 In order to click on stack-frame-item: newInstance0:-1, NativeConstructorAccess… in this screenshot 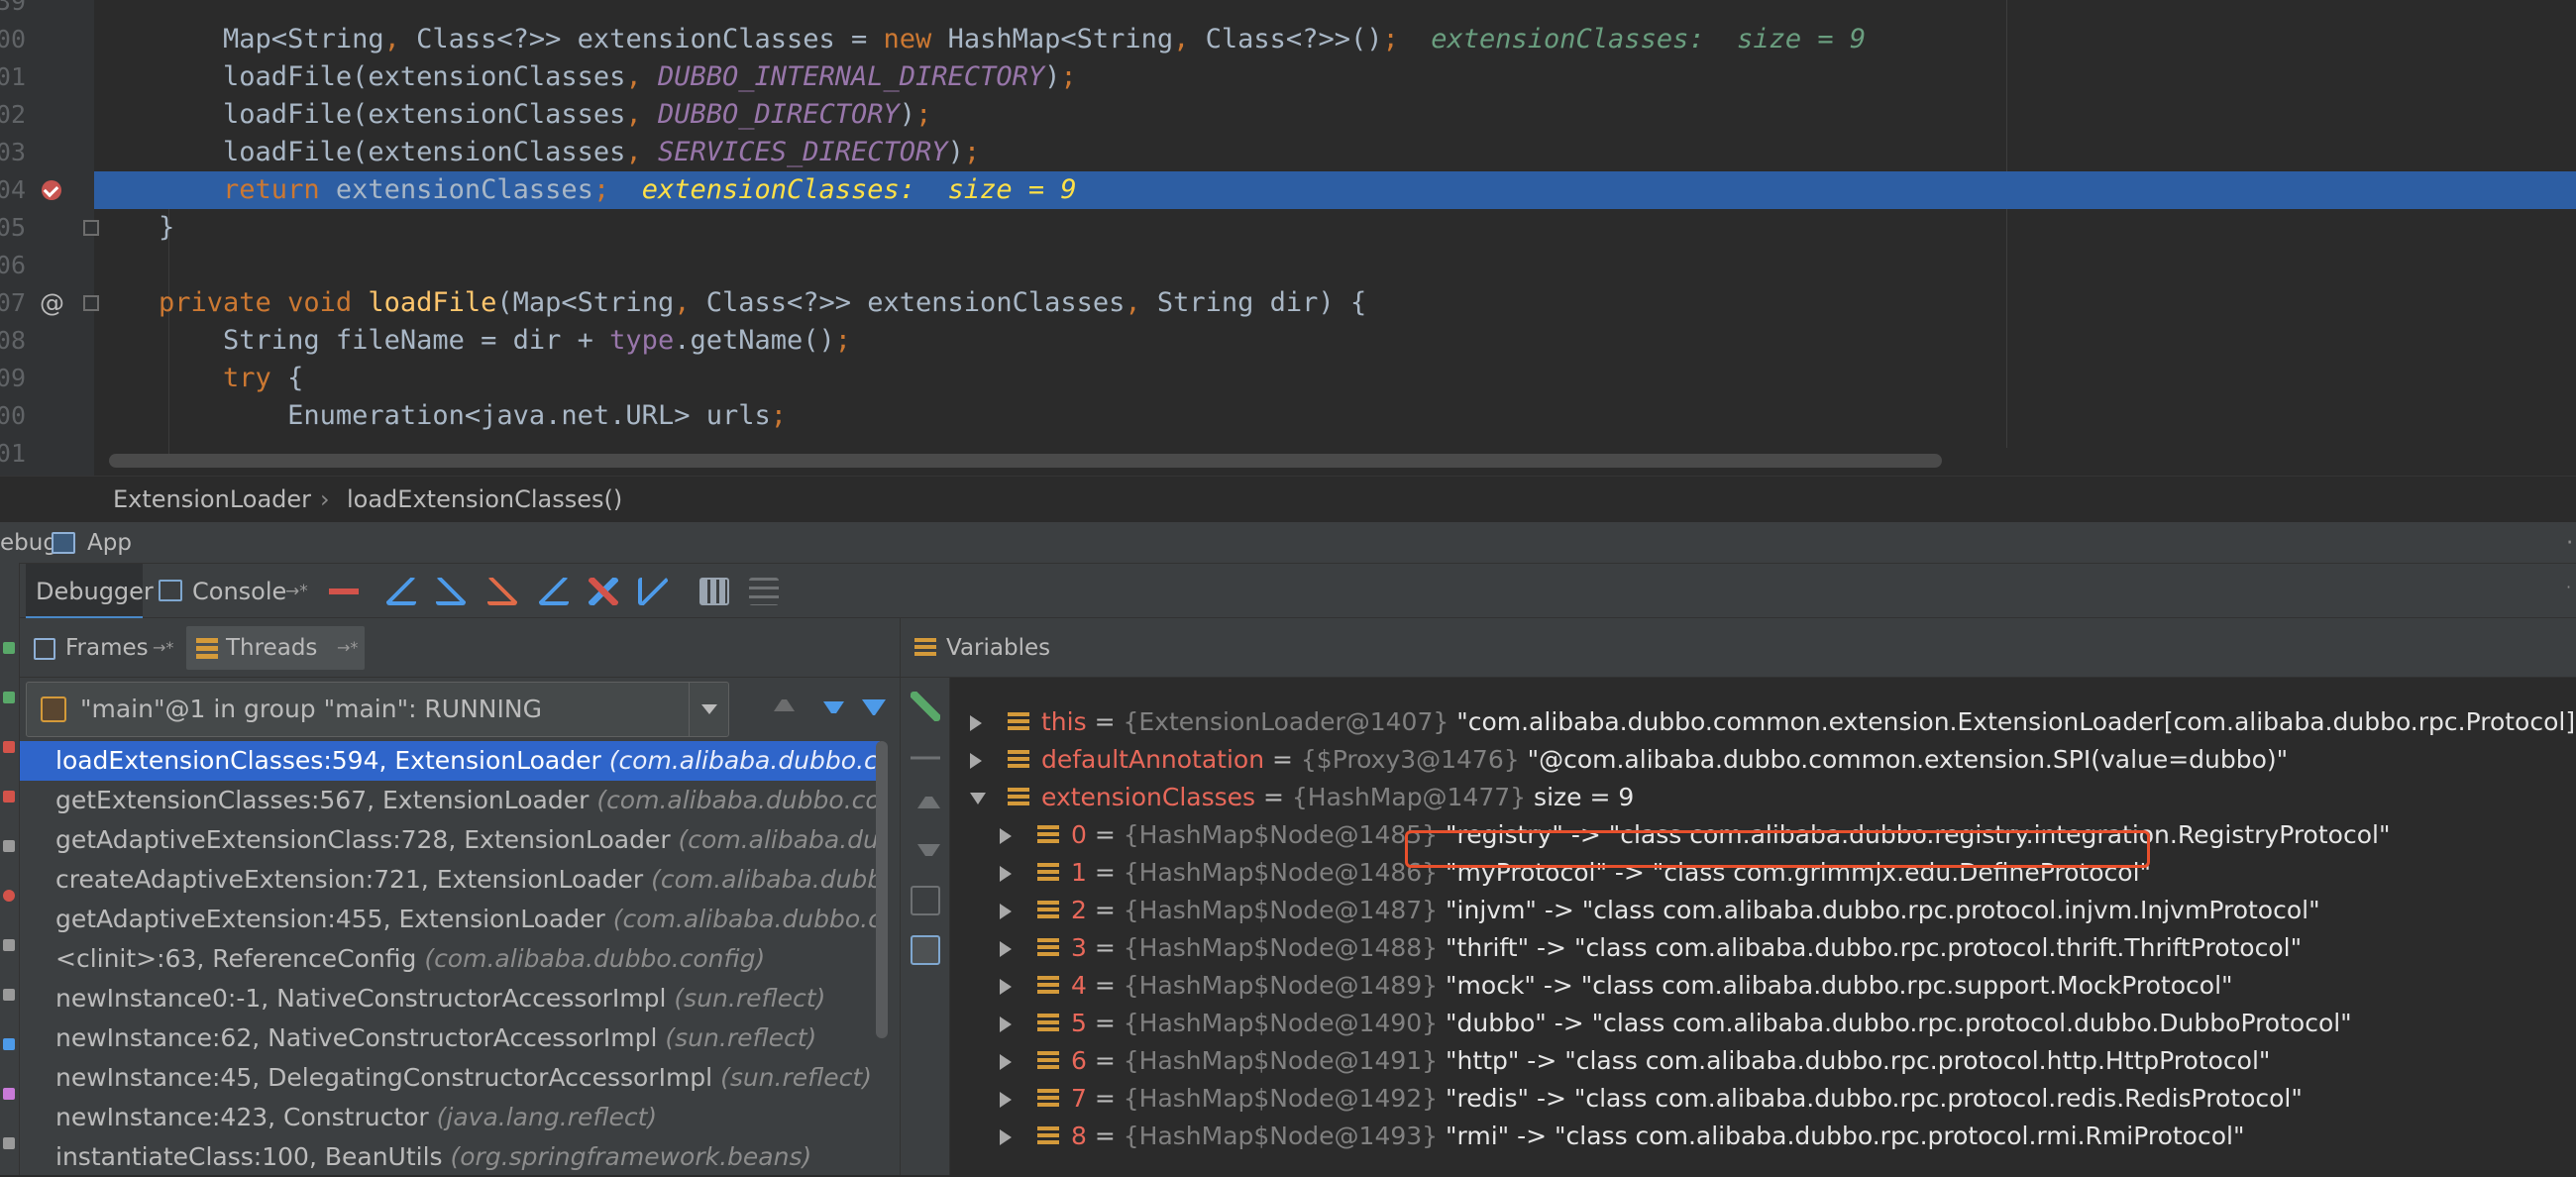, I will do `click(450, 998)`.